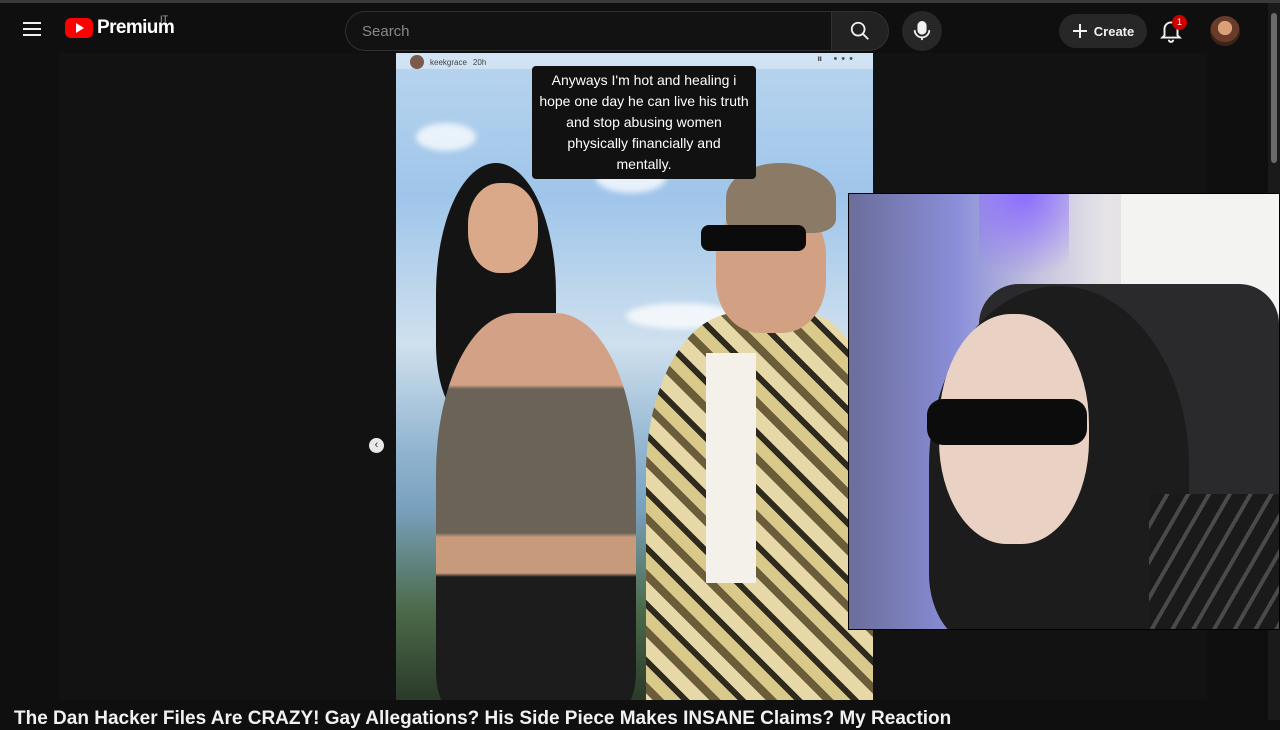 Image resolution: width=1280 pixels, height=730 pixels. I want to click on search-icon, so click(859, 30).